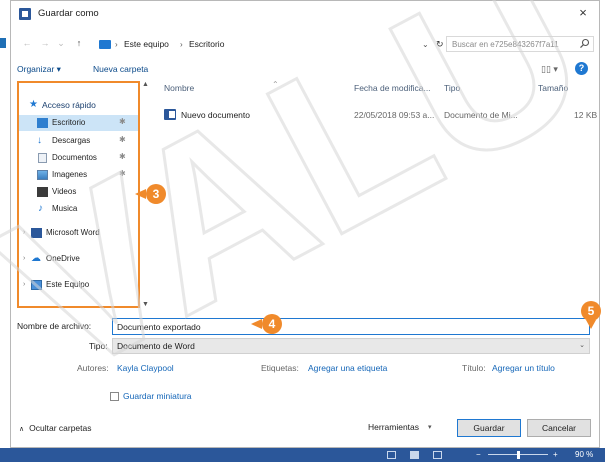  I want to click on sort-arrow-icon: ⌃, so click(275, 84).